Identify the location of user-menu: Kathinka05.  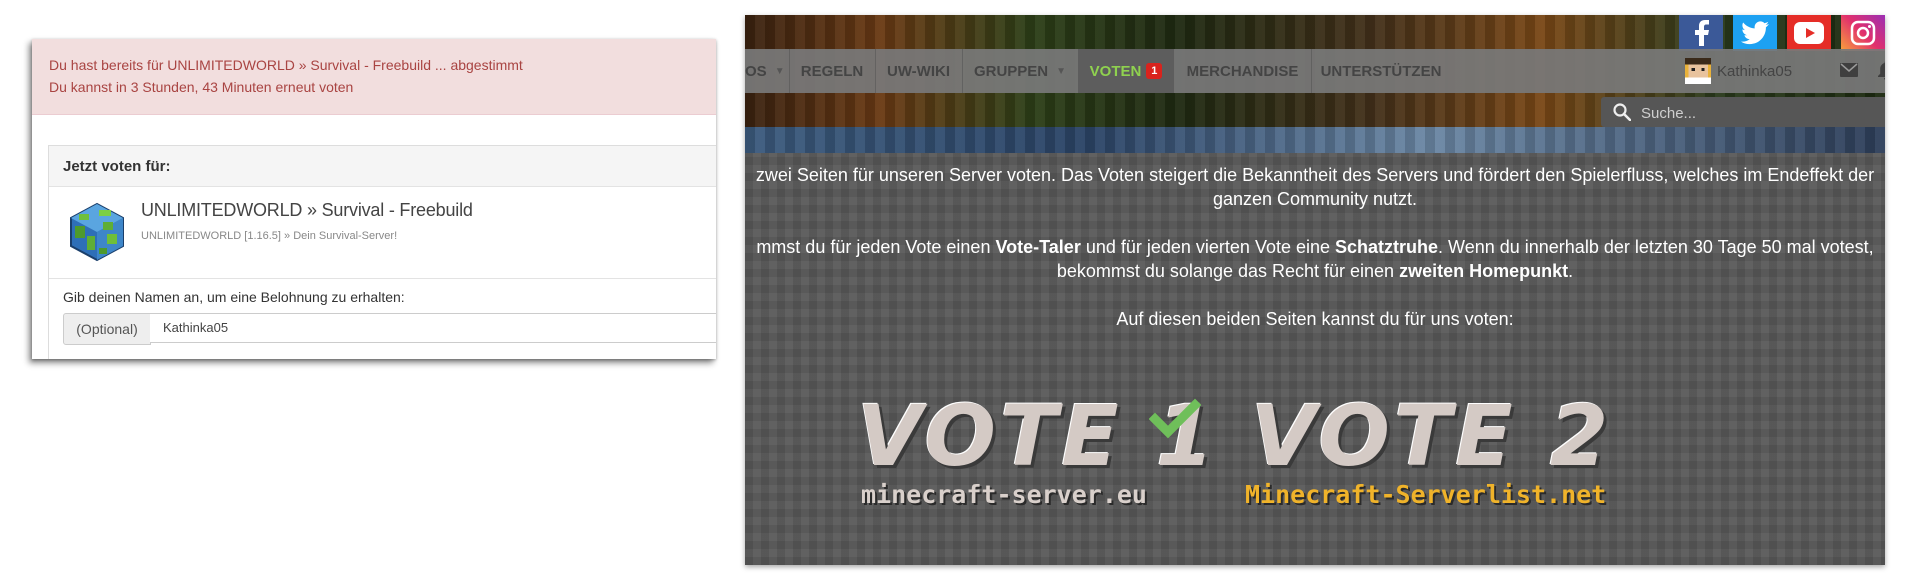
(1738, 71).